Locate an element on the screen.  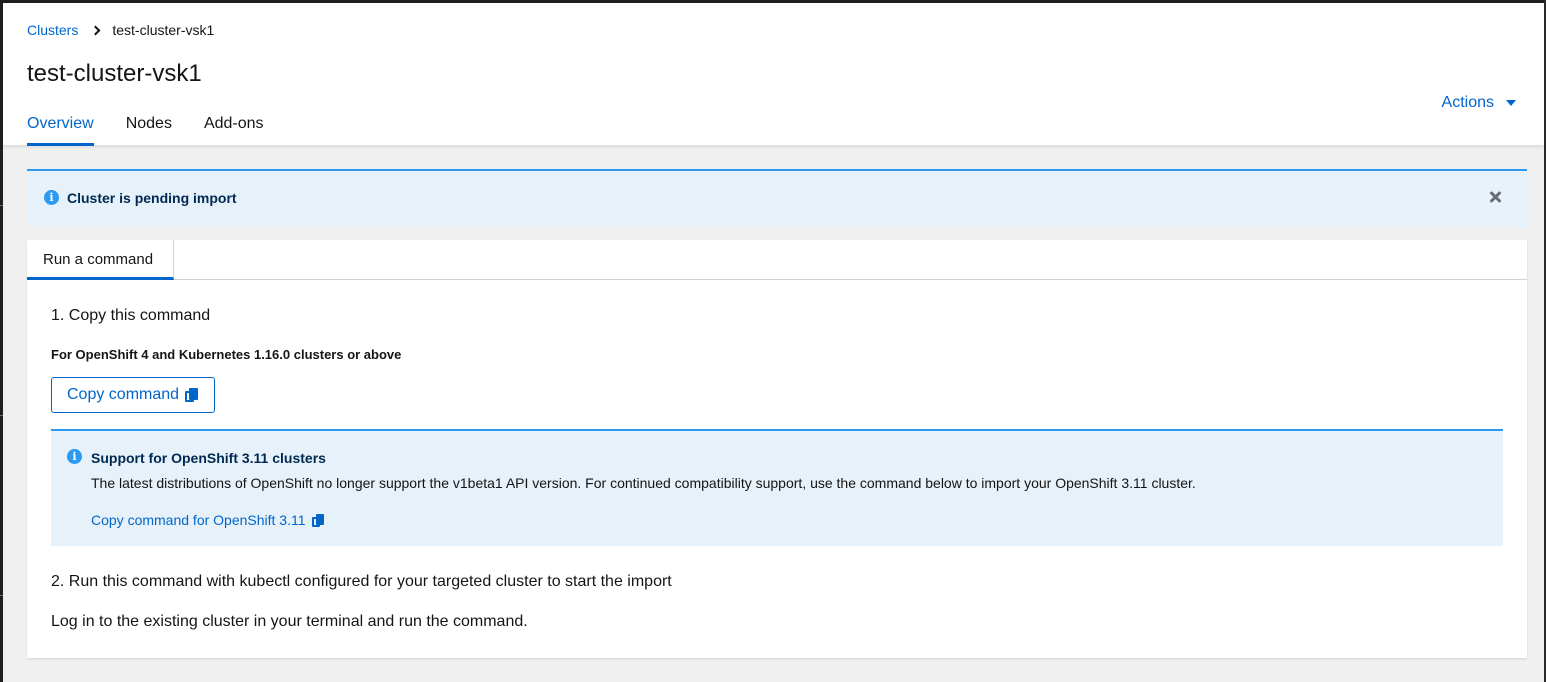
inline-alert-title: Support for OpenShift 3.11 clusters is located at coordinates (208, 458).